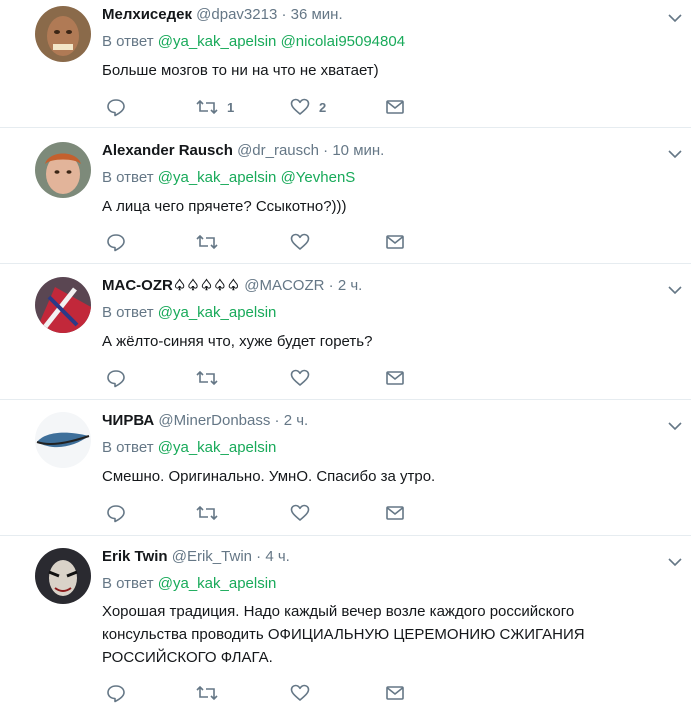  I want to click on display-name: Alexander Rausch, so click(167, 150).